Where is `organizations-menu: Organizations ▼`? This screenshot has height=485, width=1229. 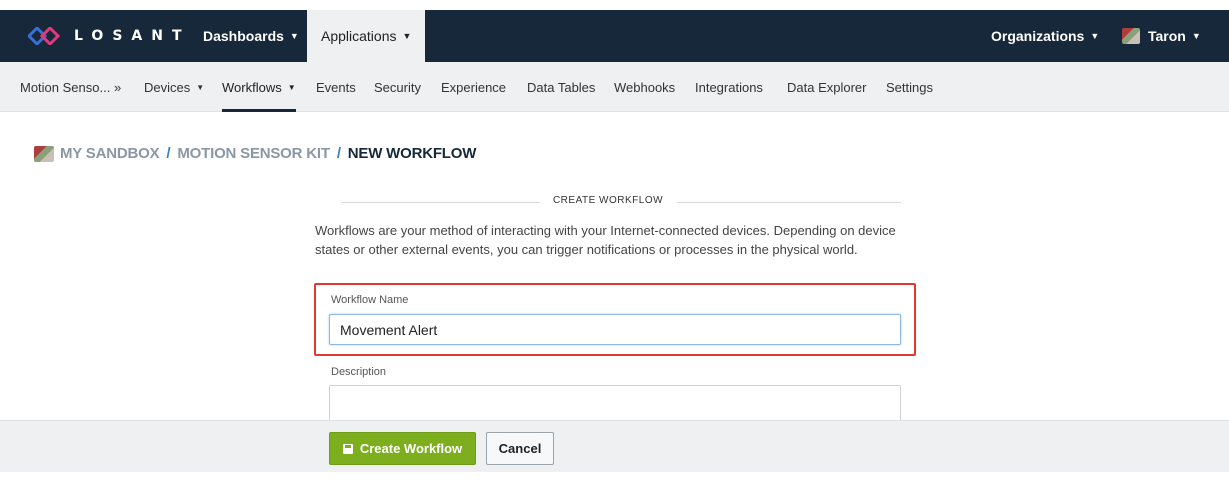 organizations-menu: Organizations ▼ is located at coordinates (1045, 36).